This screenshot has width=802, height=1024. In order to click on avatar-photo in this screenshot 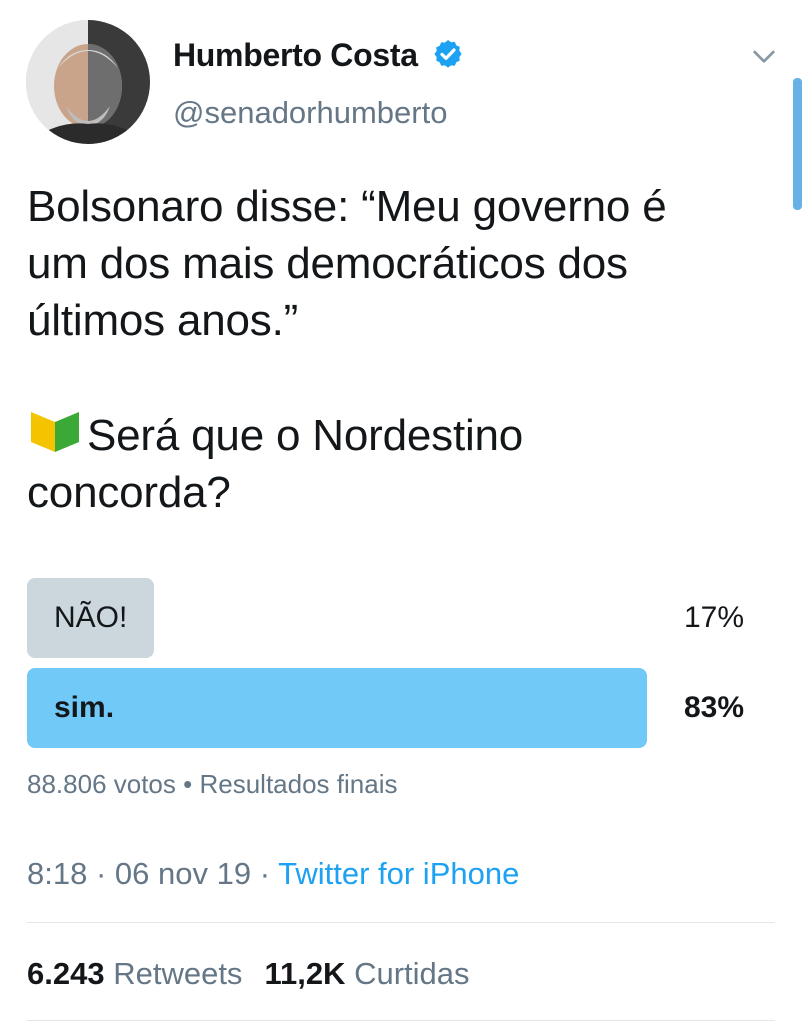, I will do `click(88, 82)`.